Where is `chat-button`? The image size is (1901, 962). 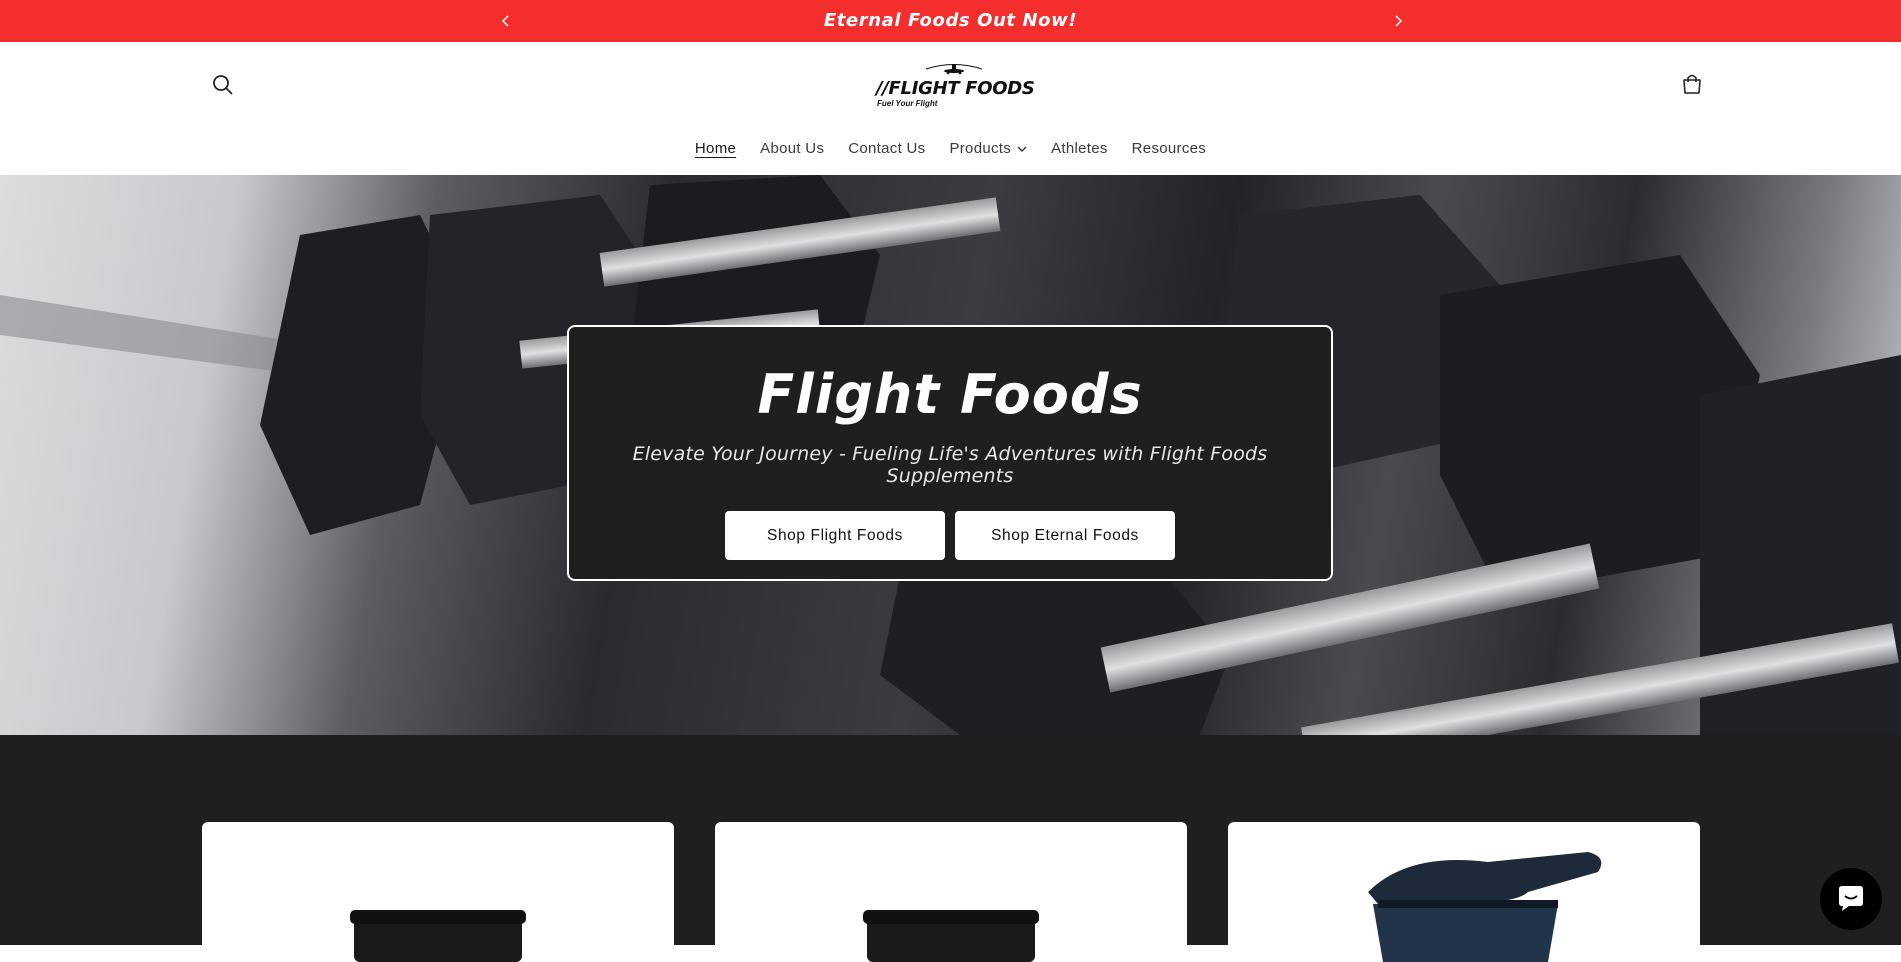
chat-button is located at coordinates (1851, 899).